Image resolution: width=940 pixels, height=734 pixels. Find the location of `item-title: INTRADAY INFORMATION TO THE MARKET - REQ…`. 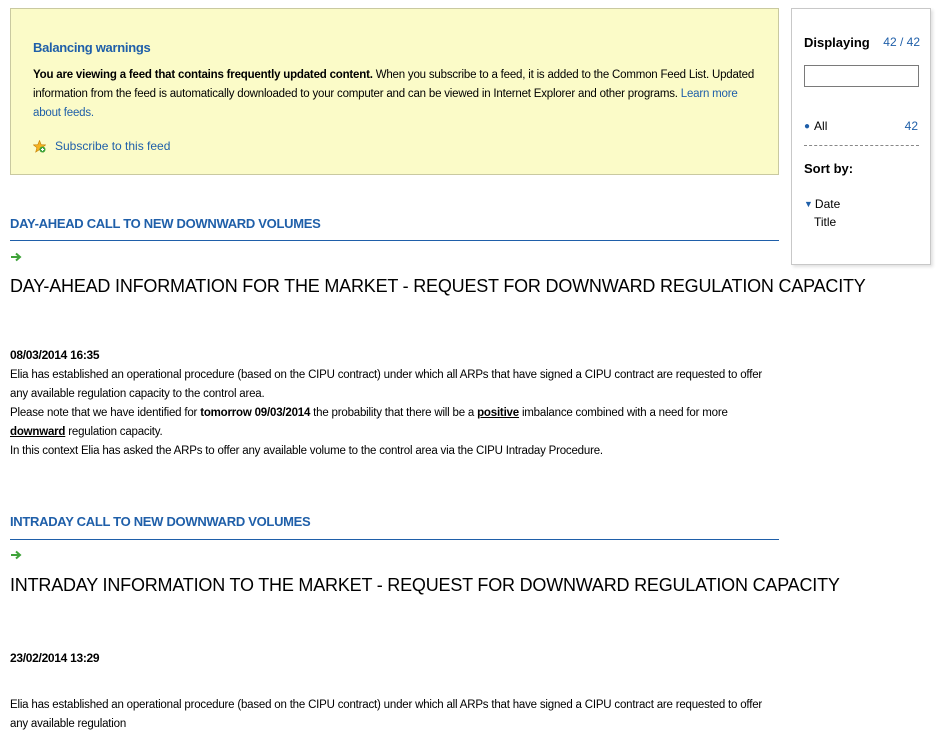

item-title: INTRADAY INFORMATION TO THE MARKET - REQ… is located at coordinates (425, 585).